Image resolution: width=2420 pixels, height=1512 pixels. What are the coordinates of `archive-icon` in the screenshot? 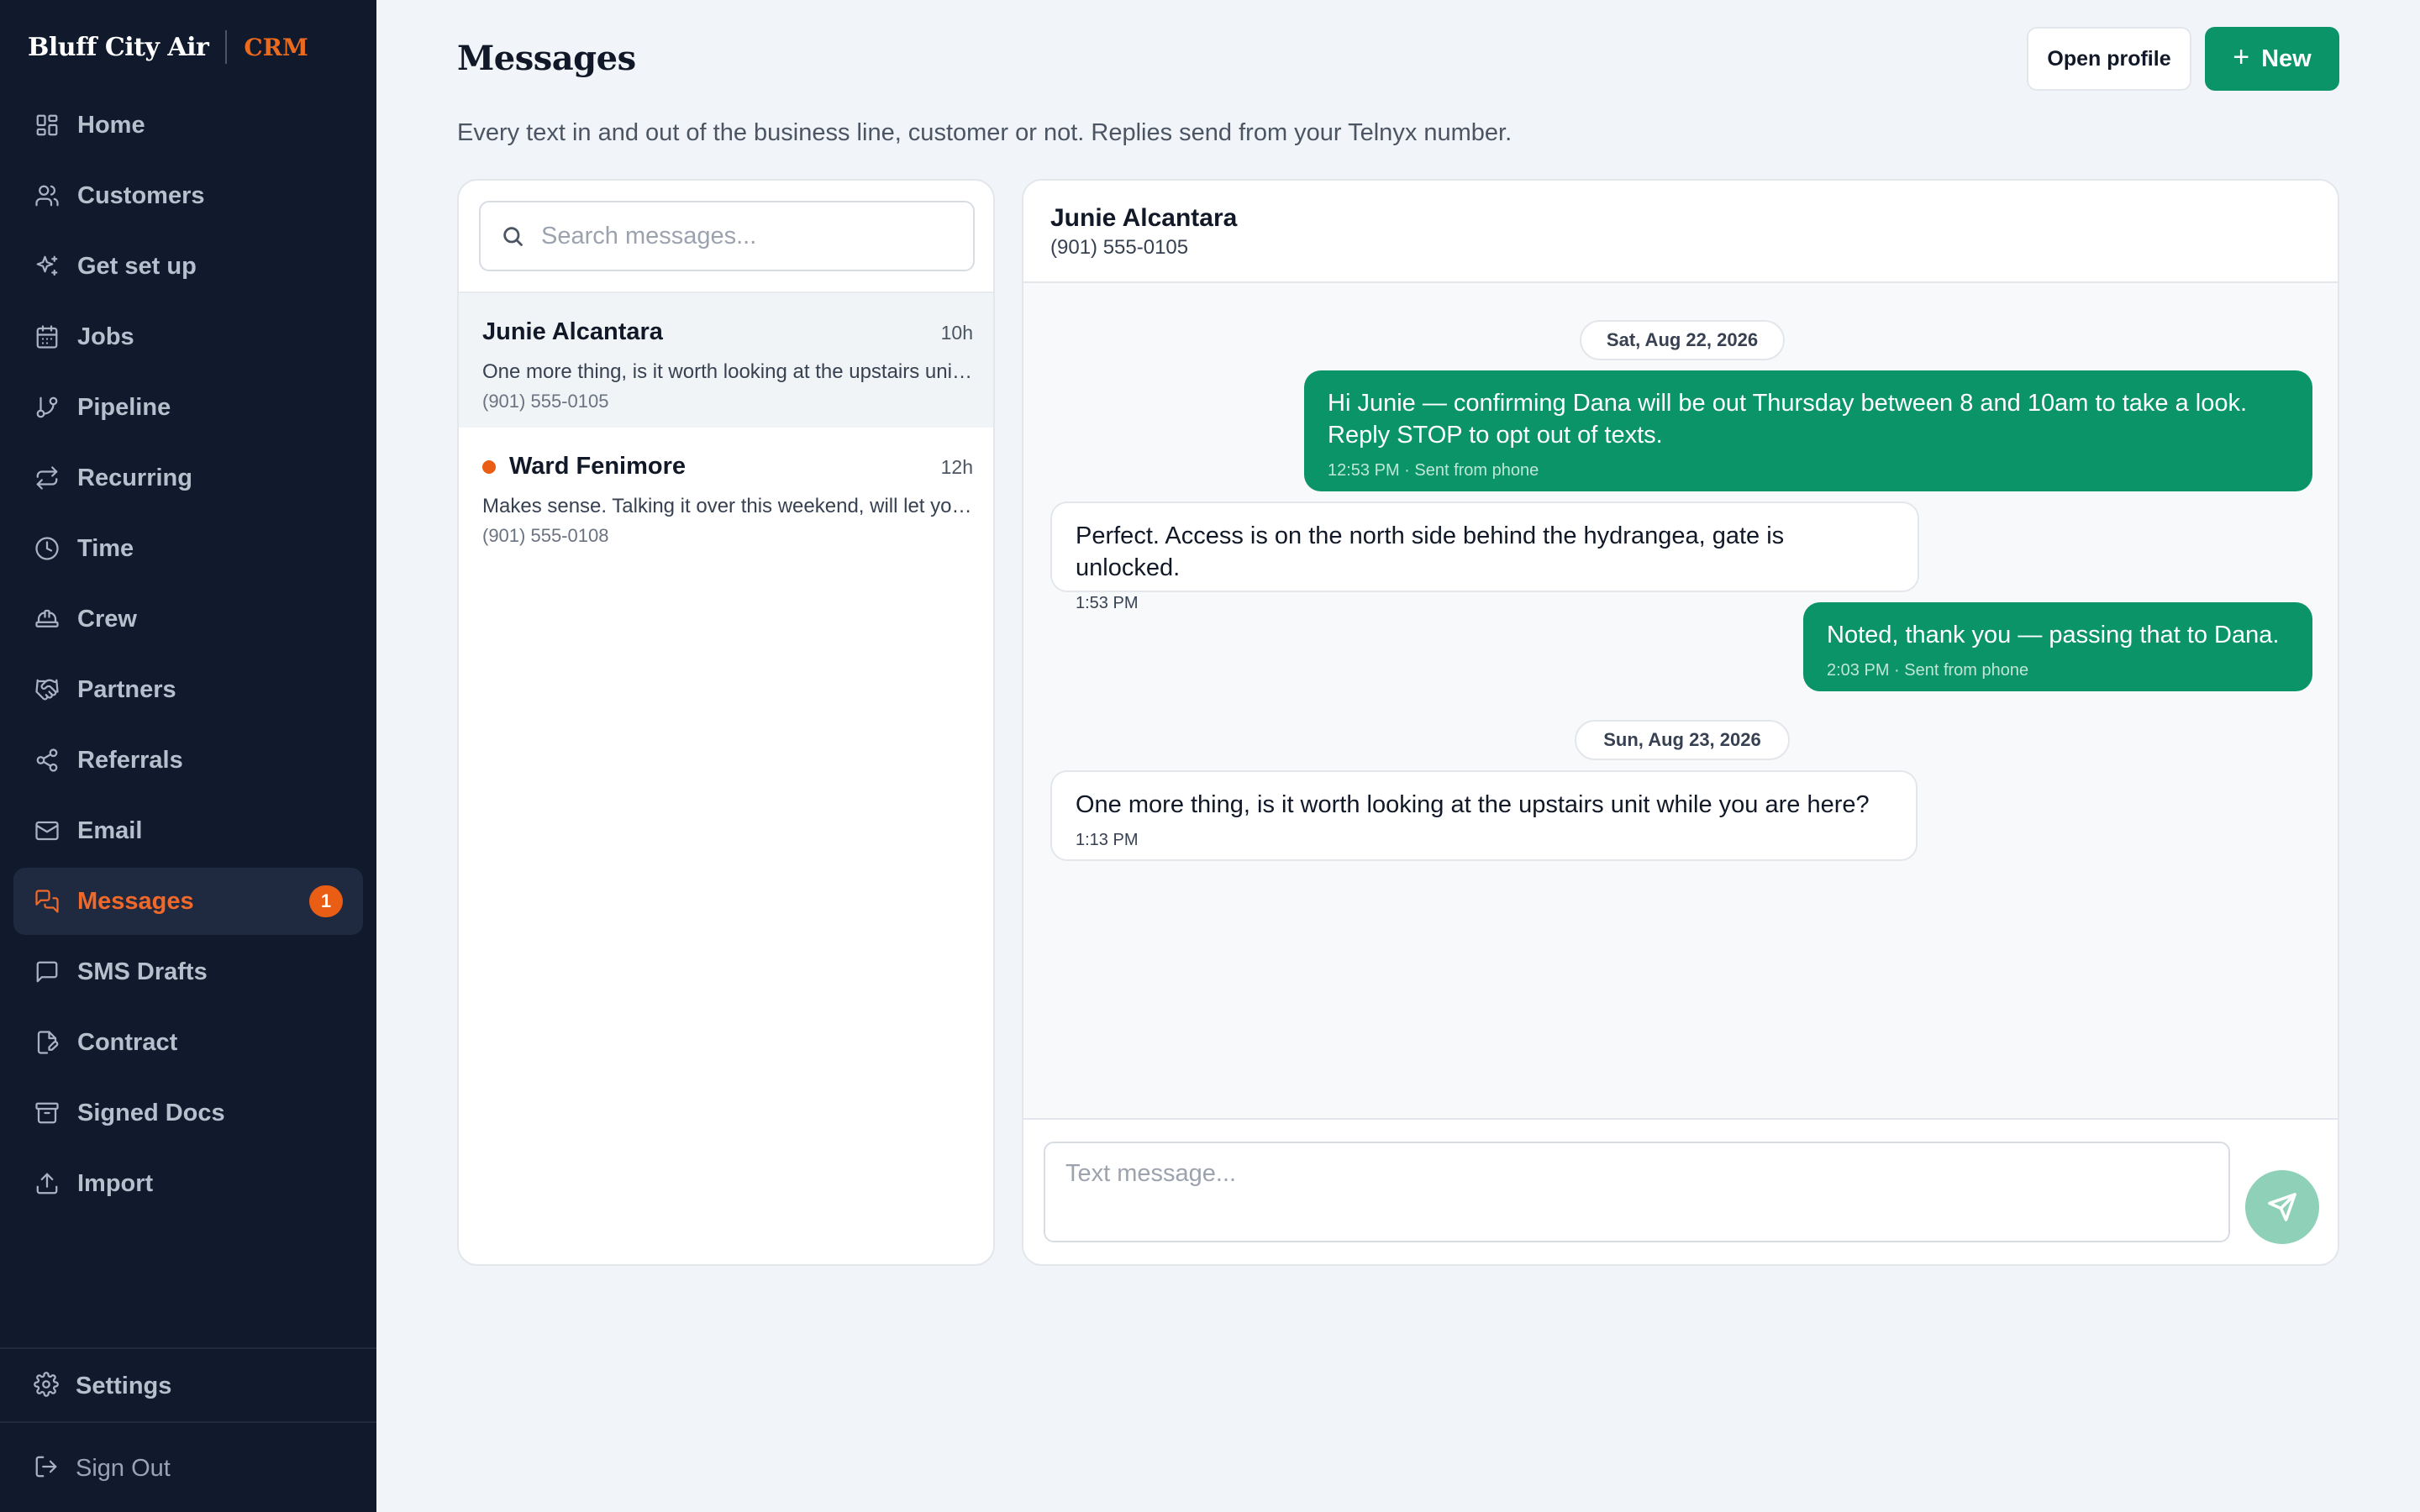 It's located at (47, 1113).